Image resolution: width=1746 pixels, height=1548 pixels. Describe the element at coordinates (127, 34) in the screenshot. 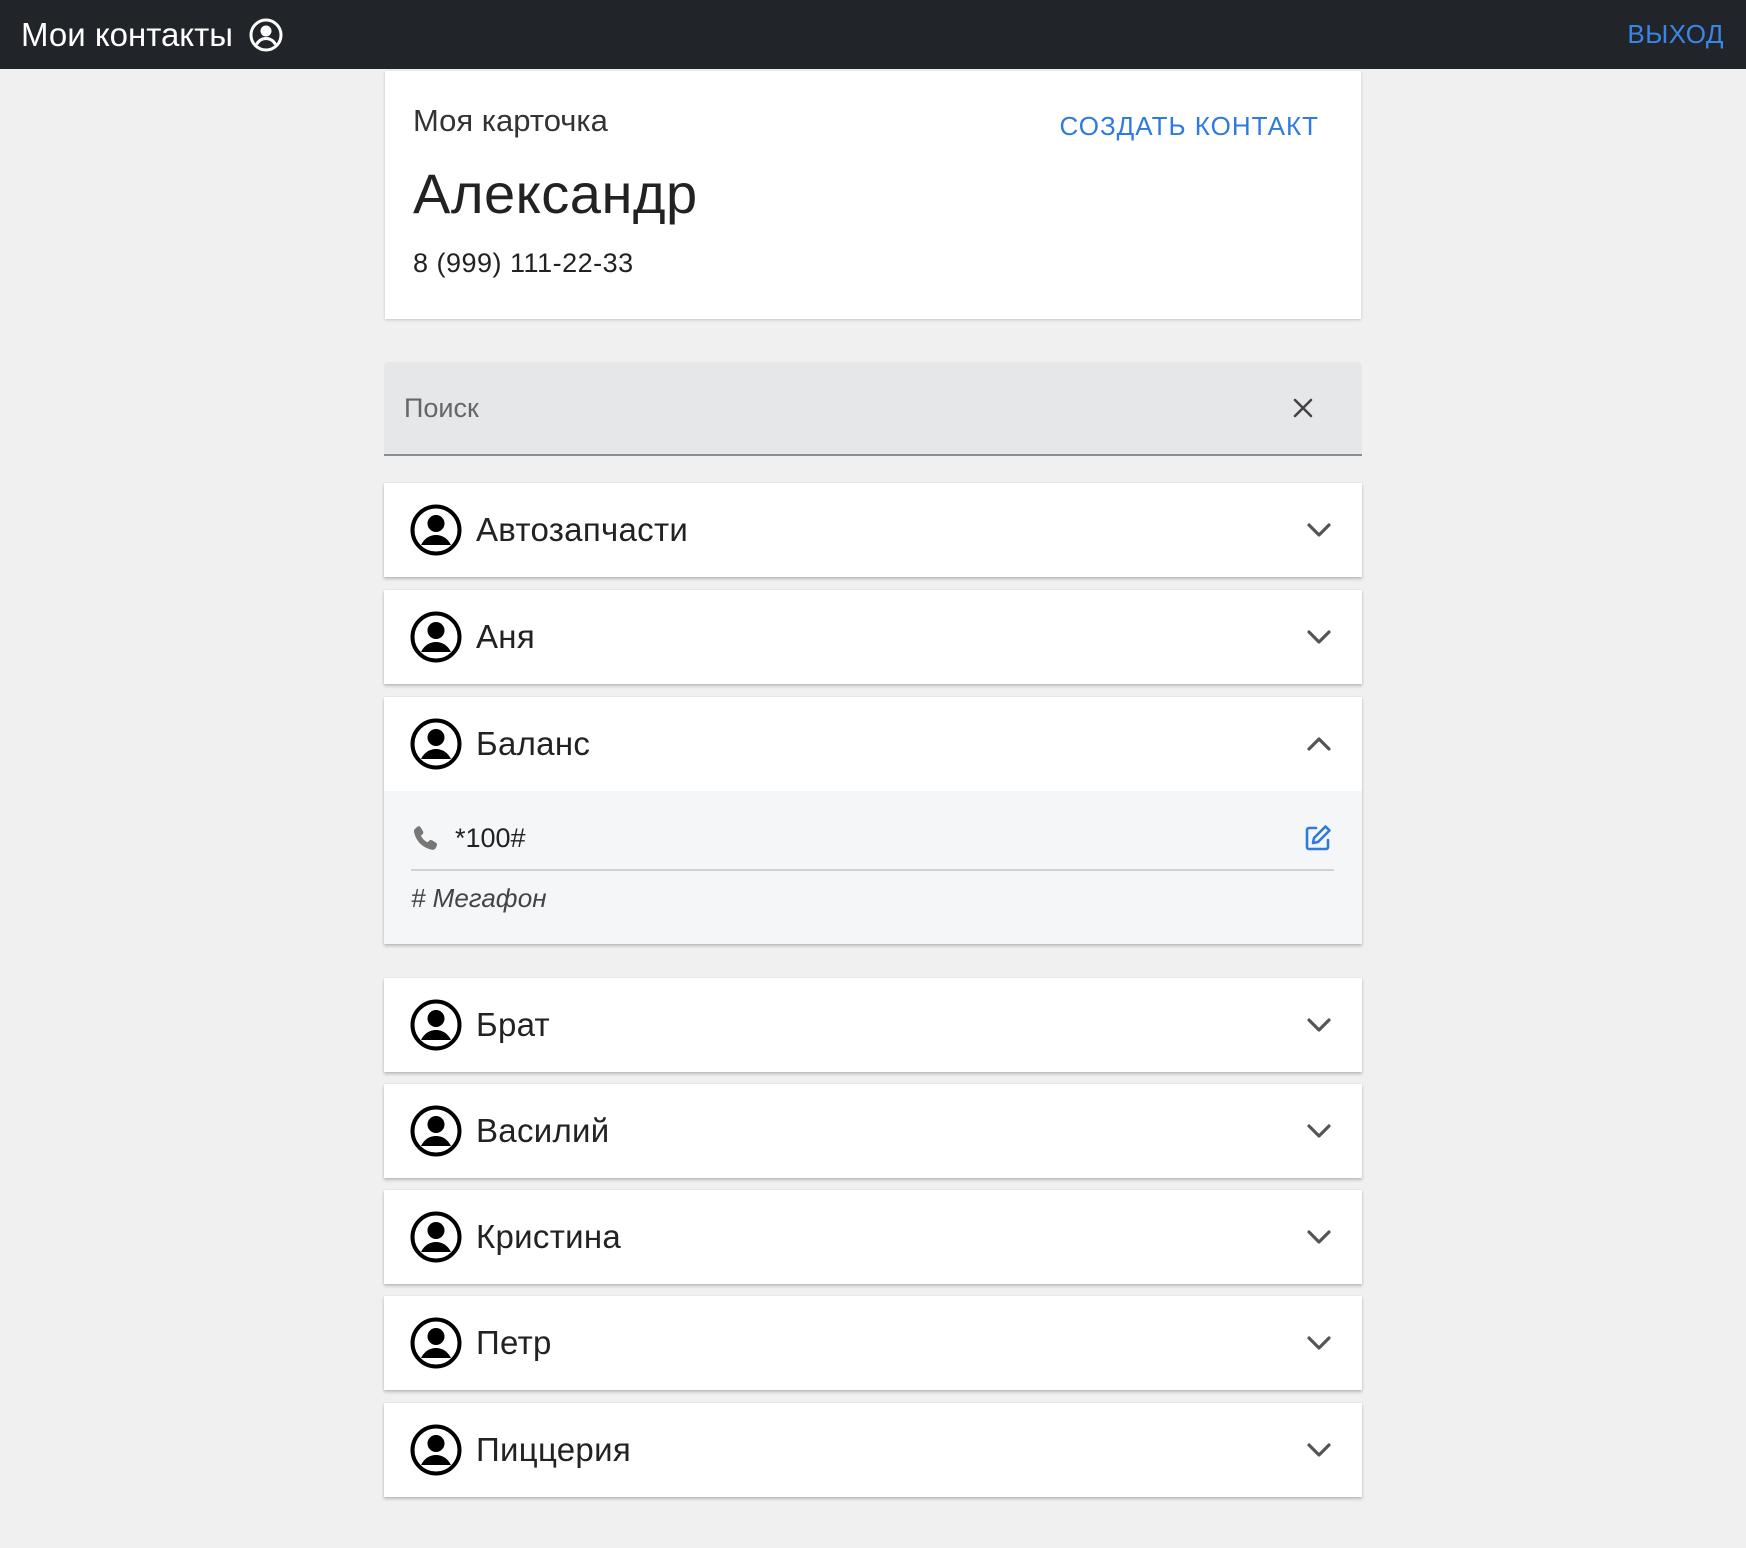

I see `app-title: Мои контакты` at that location.